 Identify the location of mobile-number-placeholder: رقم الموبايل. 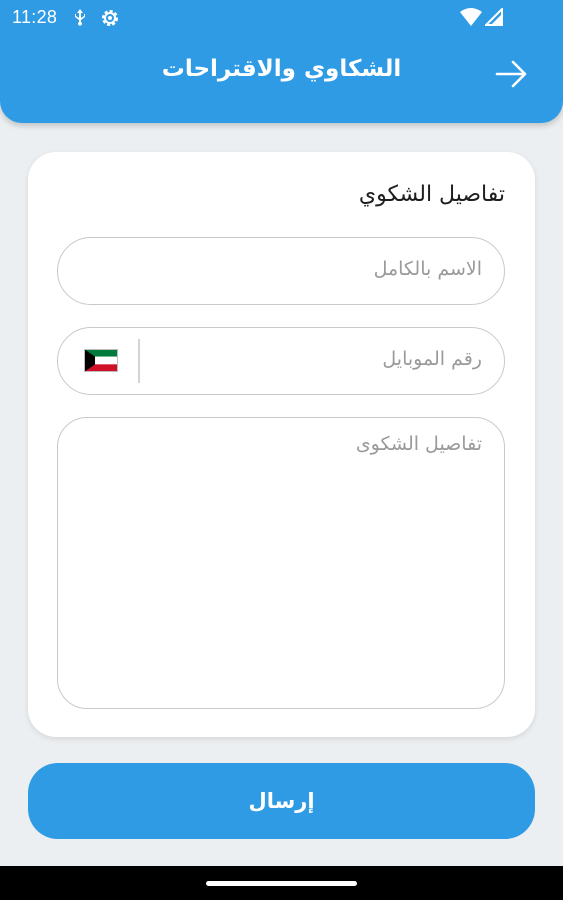
(432, 359).